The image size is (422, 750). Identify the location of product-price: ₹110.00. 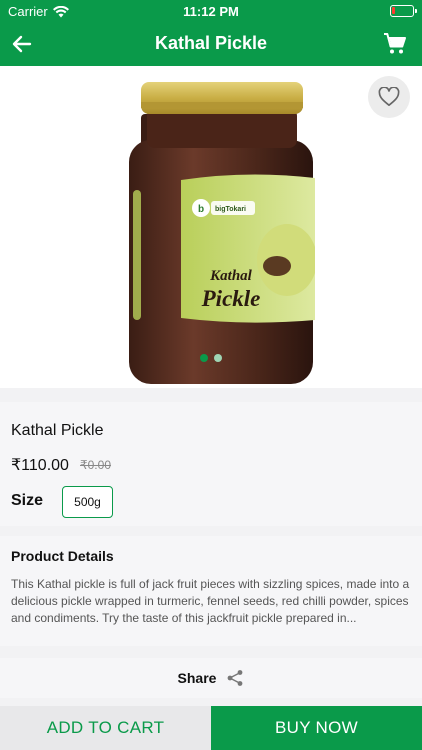
(40, 465).